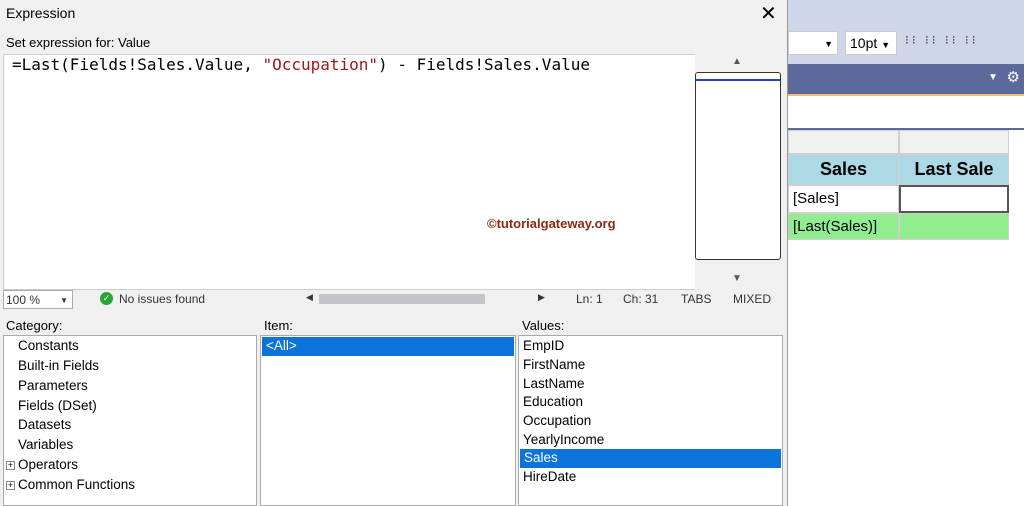 The width and height of the screenshot is (1024, 506). What do you see at coordinates (41, 13) in the screenshot?
I see `dialog-title: Expression` at bounding box center [41, 13].